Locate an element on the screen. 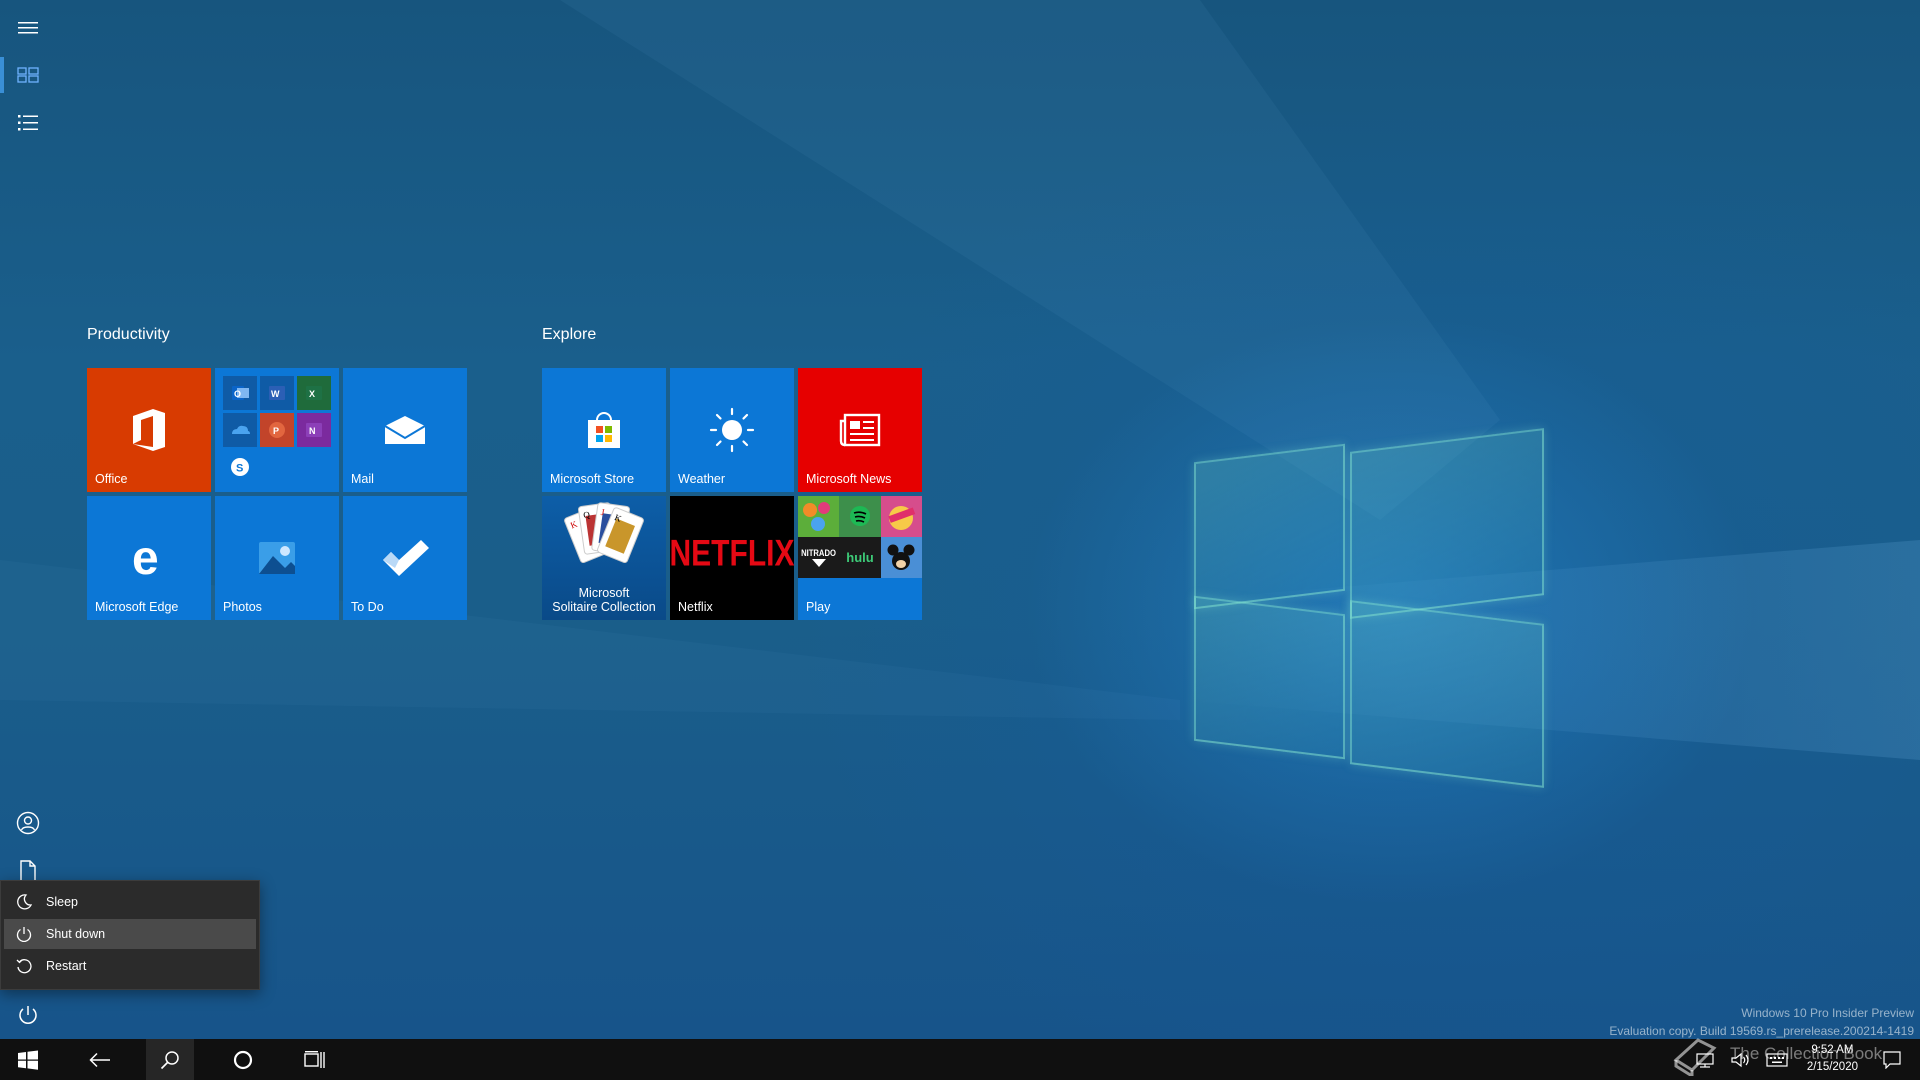  list-icon is located at coordinates (28, 123).